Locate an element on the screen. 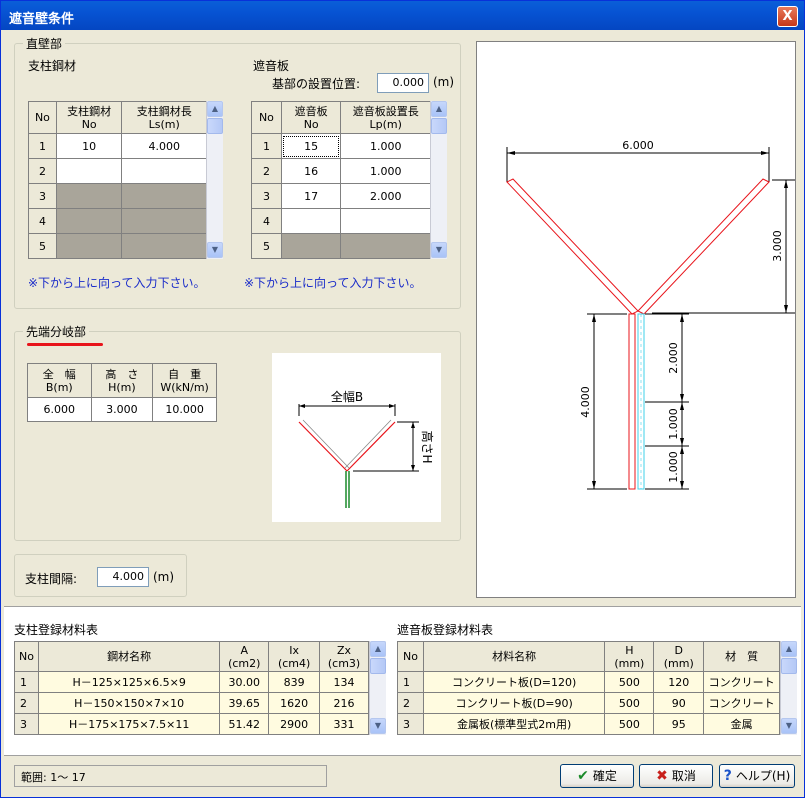 The width and height of the screenshot is (805, 798). barrier-grid-scrollbar: ▲ ▼ is located at coordinates (438, 180).